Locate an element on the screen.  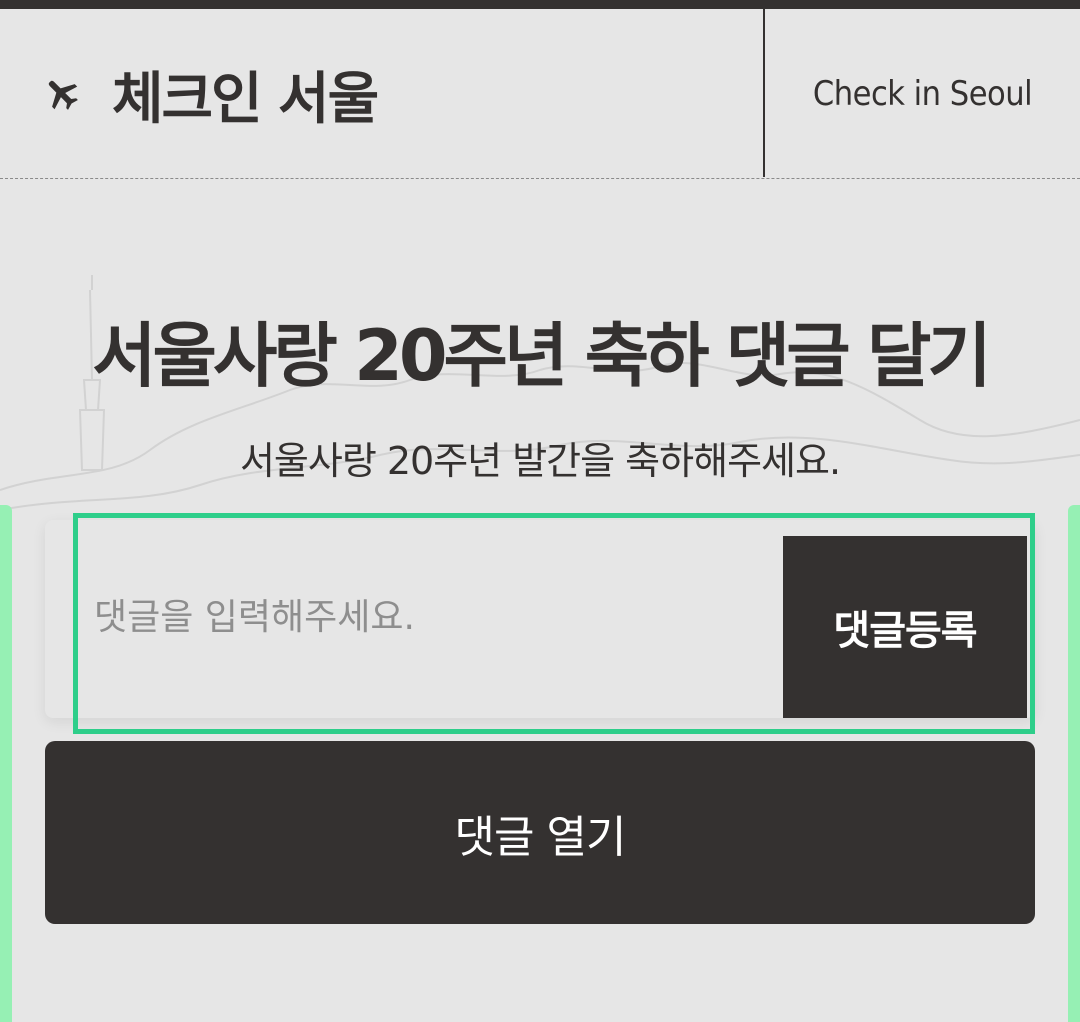
airplane-icon is located at coordinates (62, 94).